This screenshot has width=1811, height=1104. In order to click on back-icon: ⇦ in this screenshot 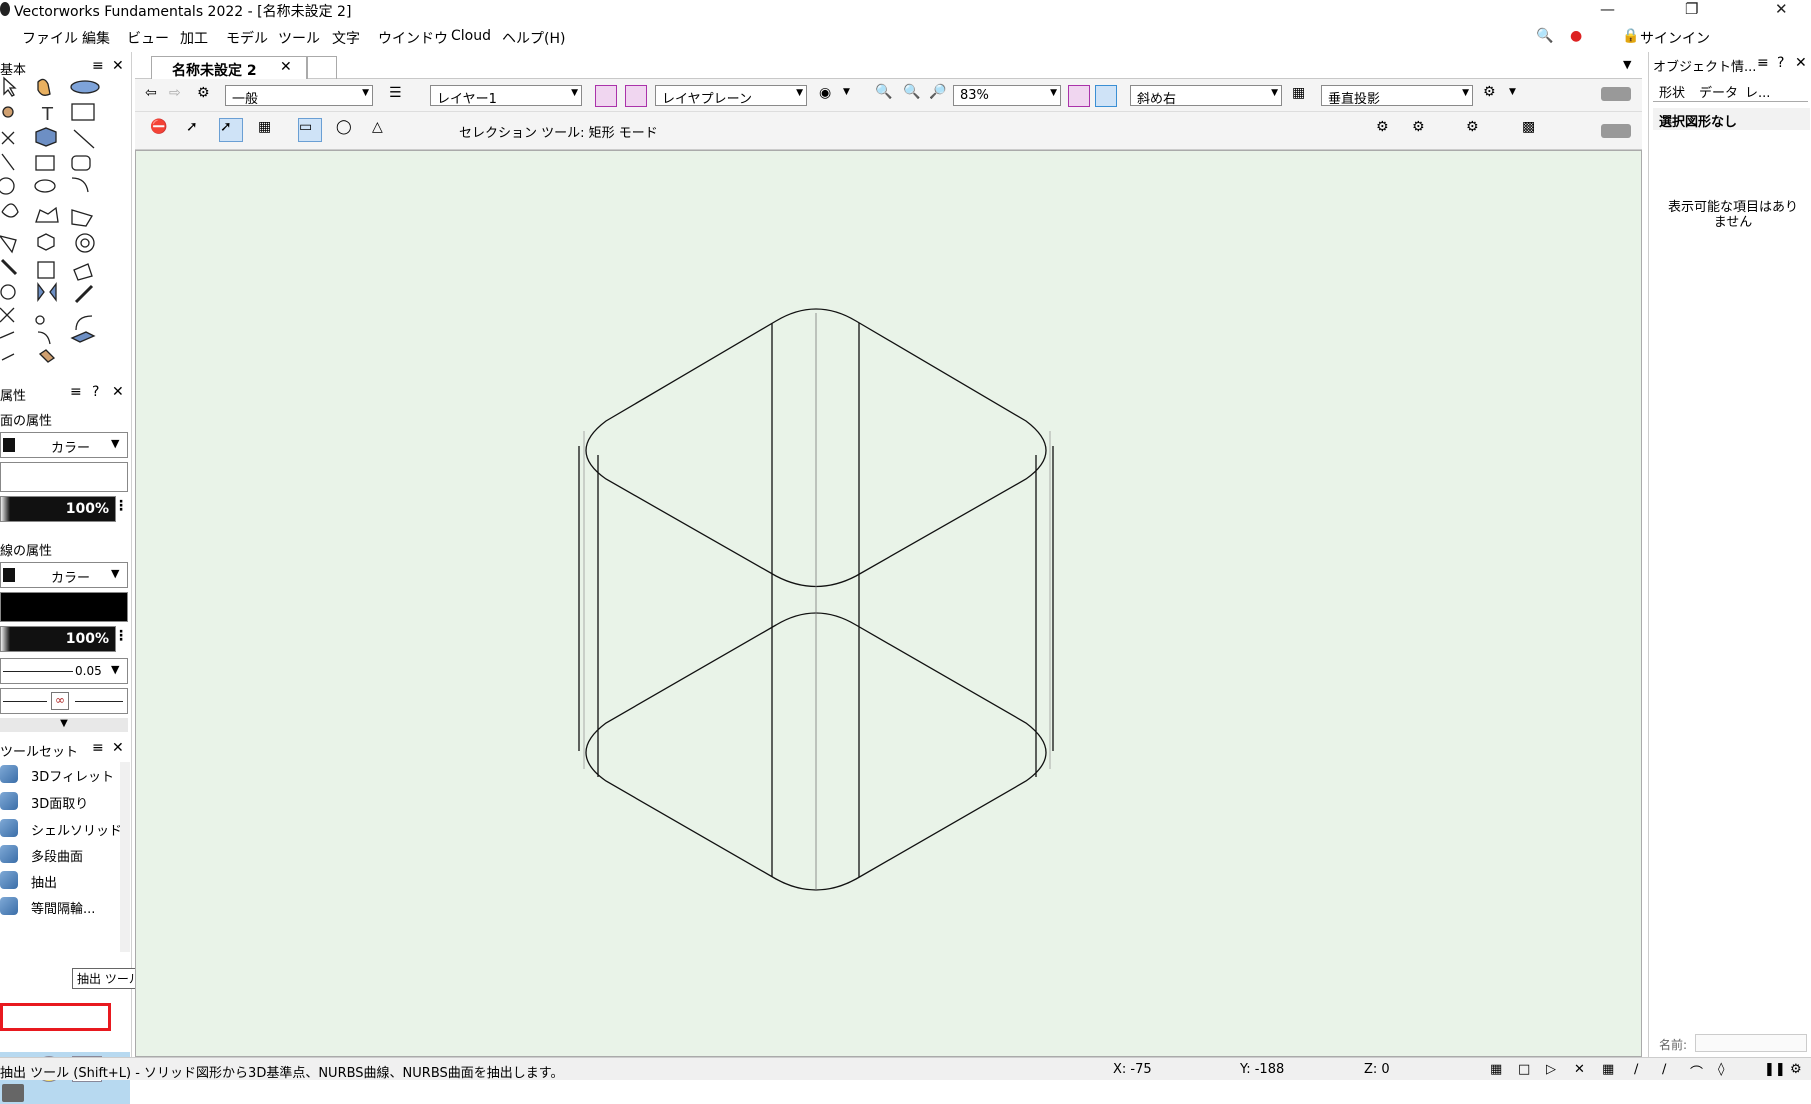, I will do `click(151, 93)`.